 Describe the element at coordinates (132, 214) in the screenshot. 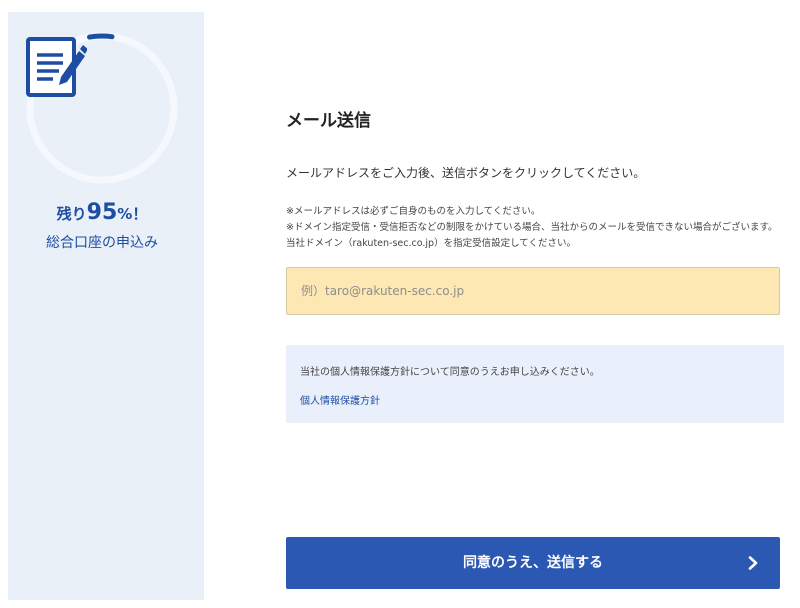

I see `remaining-suffix: %！` at that location.